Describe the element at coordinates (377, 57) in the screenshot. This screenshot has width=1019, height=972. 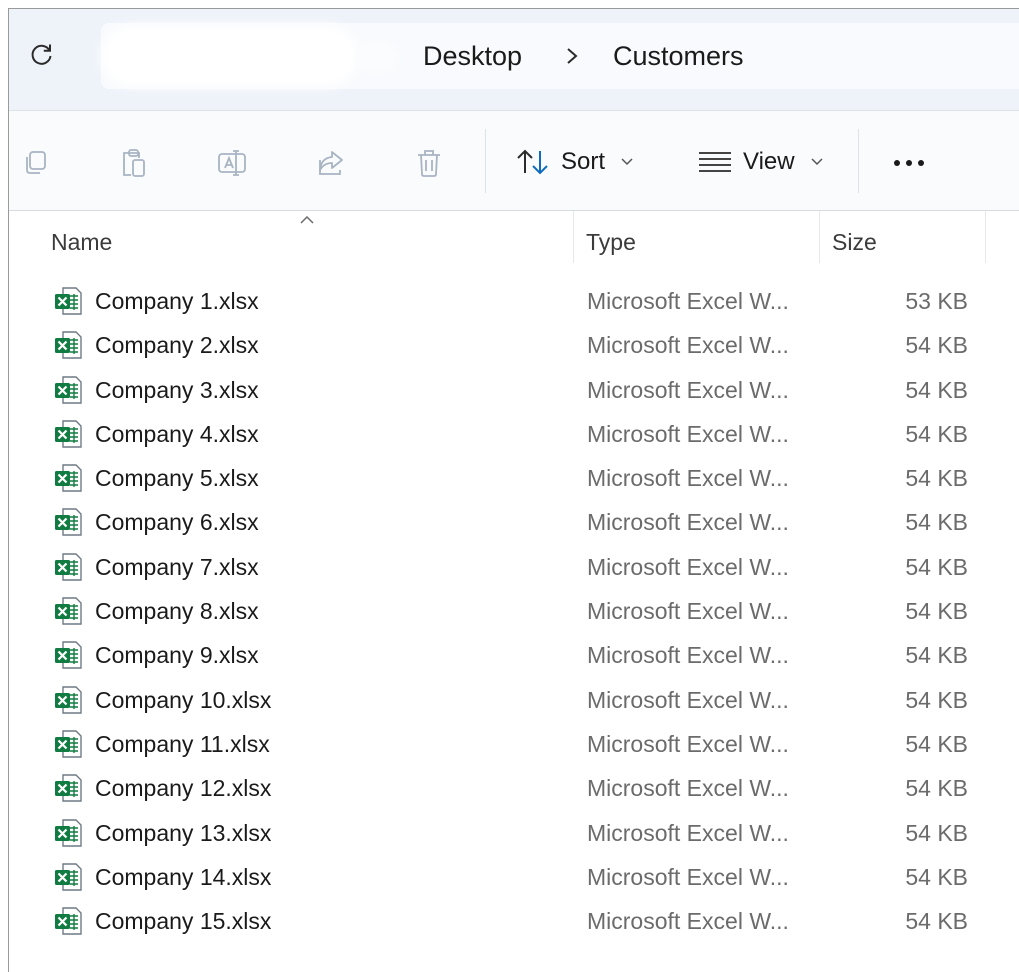
I see `redacted-path-fragment` at that location.